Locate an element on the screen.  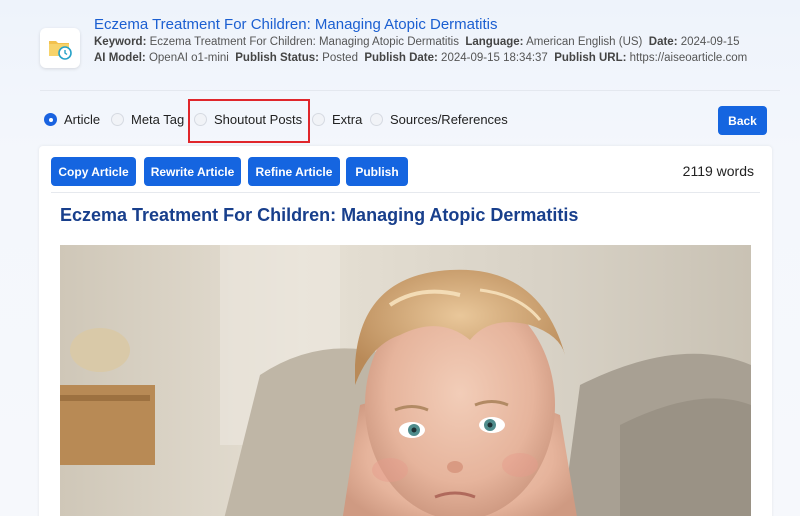
date-value: 2024-09-15 is located at coordinates (710, 42).